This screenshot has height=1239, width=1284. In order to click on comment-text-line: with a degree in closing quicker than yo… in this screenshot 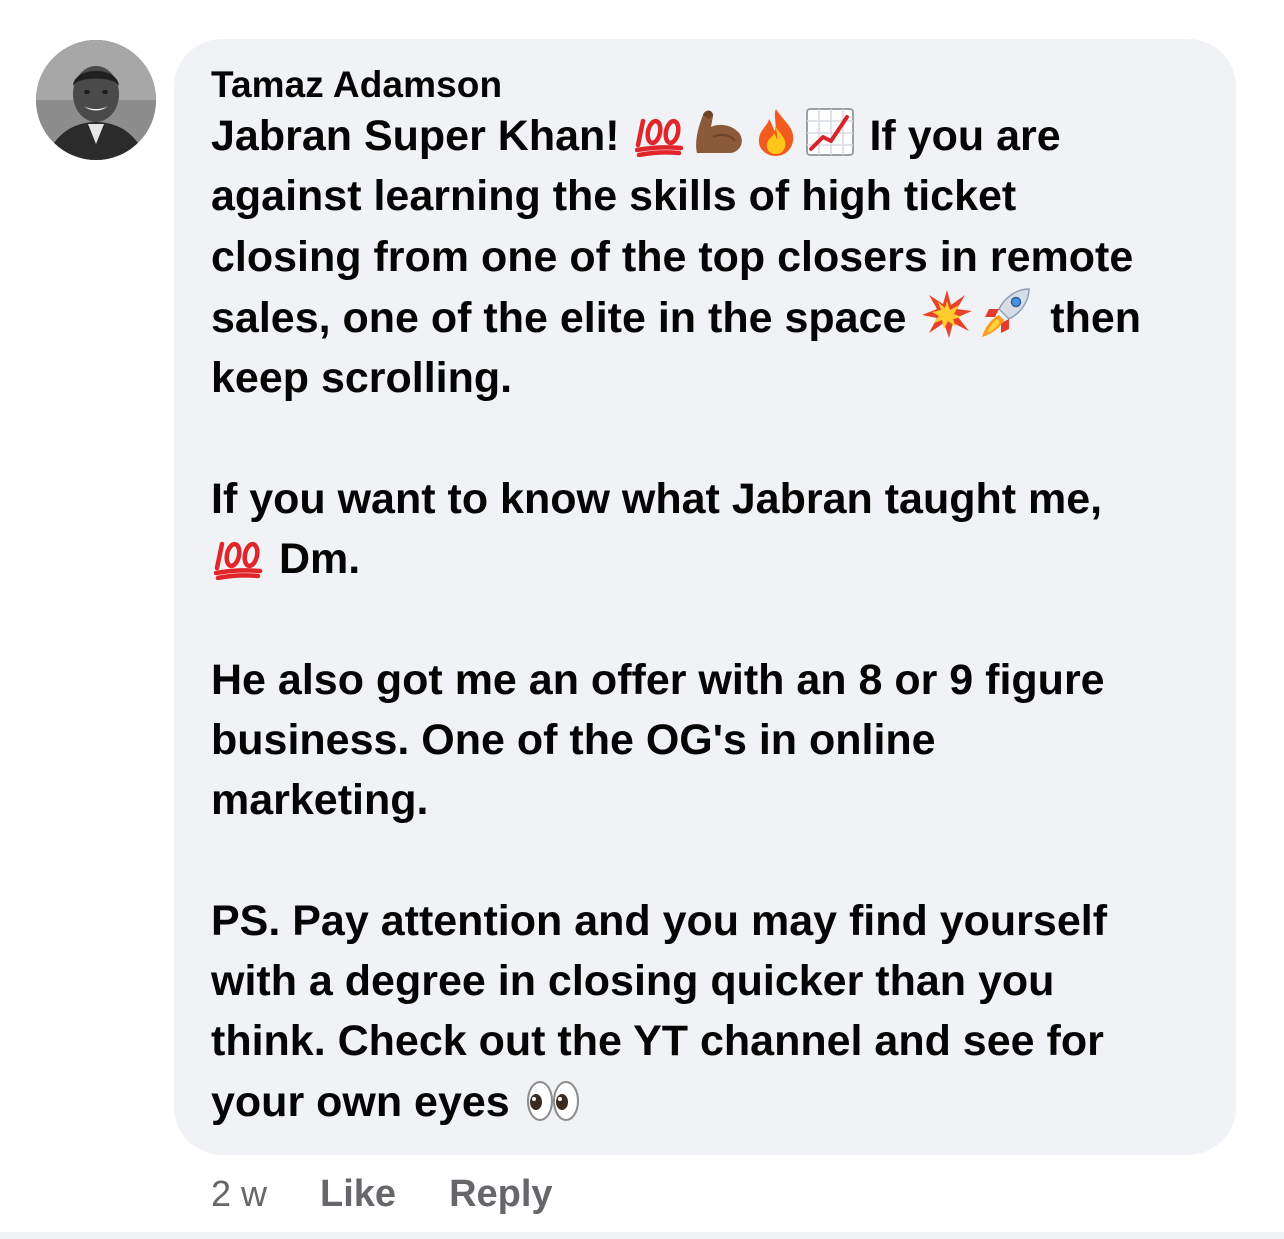, I will do `click(633, 981)`.